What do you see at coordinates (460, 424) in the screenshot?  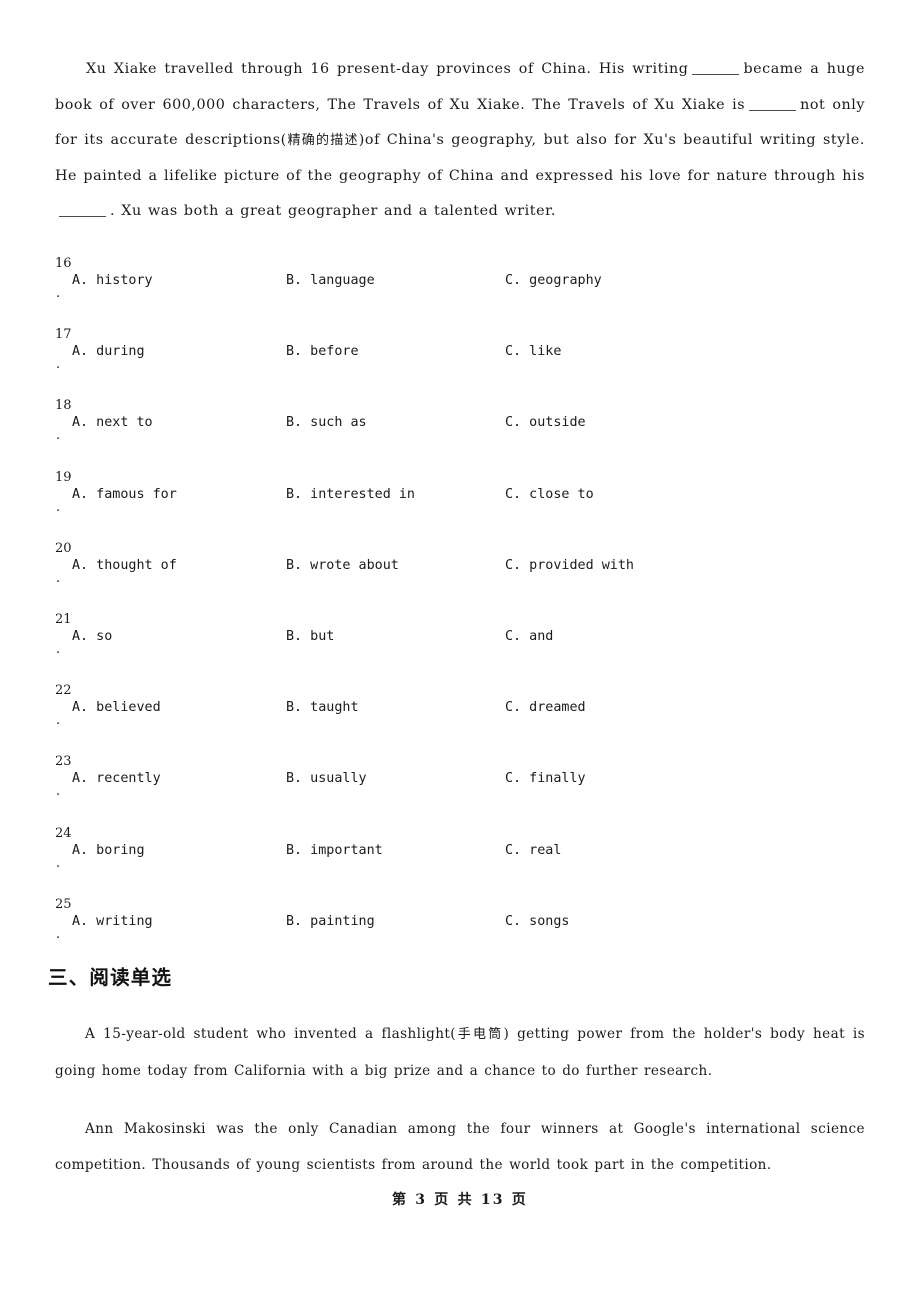 I see `option-row: A. next to B. such as C. outside` at bounding box center [460, 424].